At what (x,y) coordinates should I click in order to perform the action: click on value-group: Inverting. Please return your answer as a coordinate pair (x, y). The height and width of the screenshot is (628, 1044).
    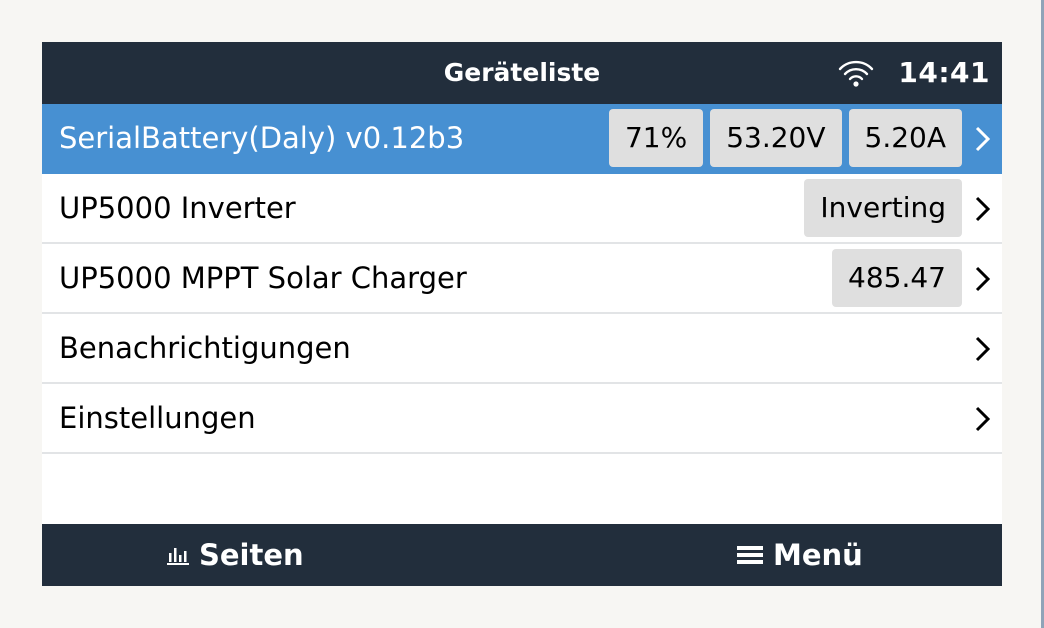
    Looking at the image, I should click on (883, 208).